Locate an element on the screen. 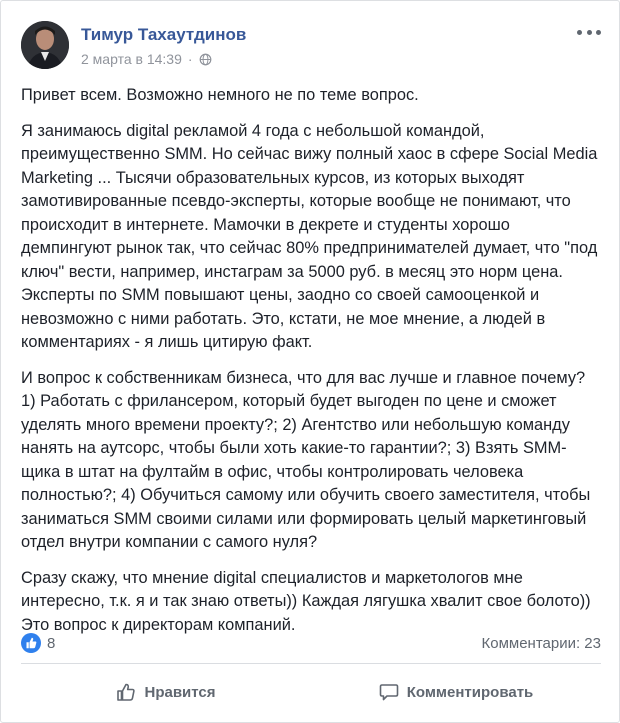 The height and width of the screenshot is (723, 620). author-avatar is located at coordinates (45, 45).